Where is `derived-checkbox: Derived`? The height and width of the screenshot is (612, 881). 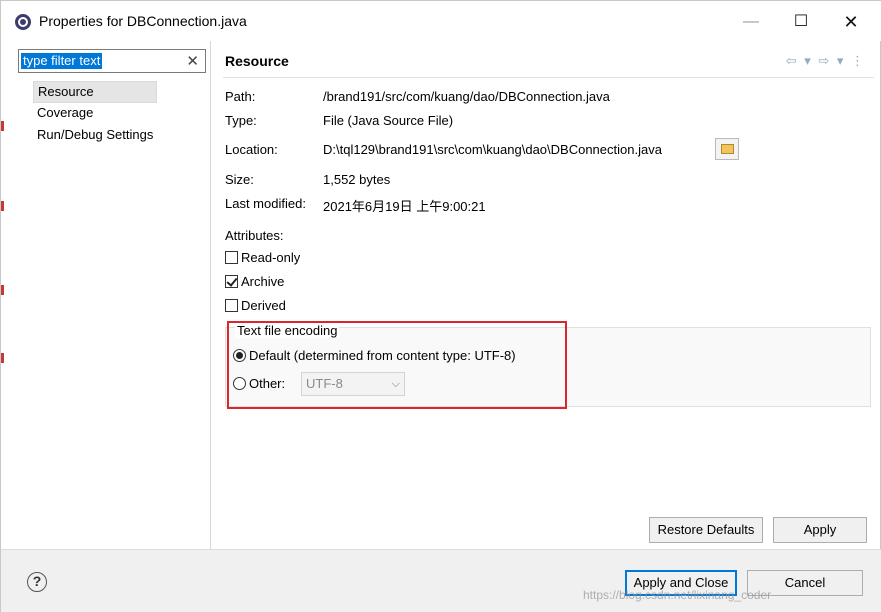 derived-checkbox: Derived is located at coordinates (255, 307).